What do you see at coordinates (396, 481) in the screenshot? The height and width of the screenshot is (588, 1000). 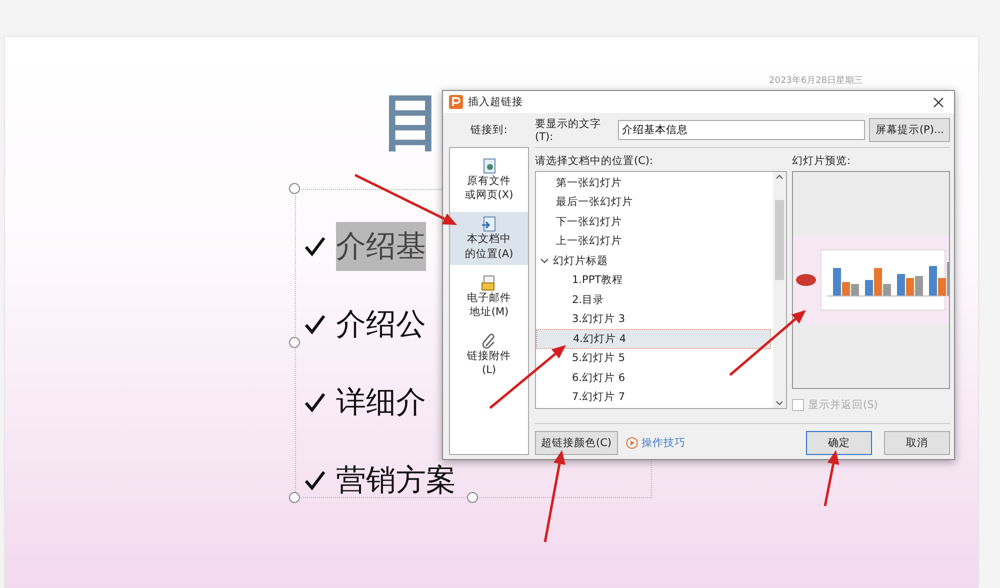 I see `bullet-text: 营销方案` at bounding box center [396, 481].